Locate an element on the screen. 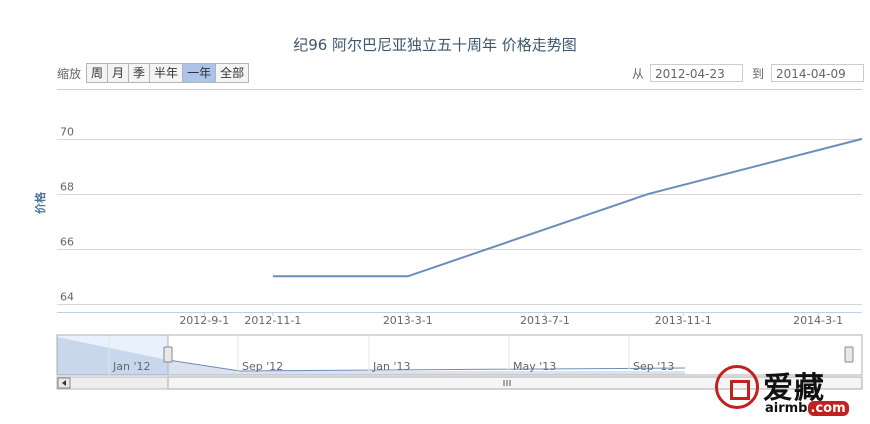 The height and width of the screenshot is (424, 870). x-tick-label: 2014-3-1 is located at coordinates (818, 320).